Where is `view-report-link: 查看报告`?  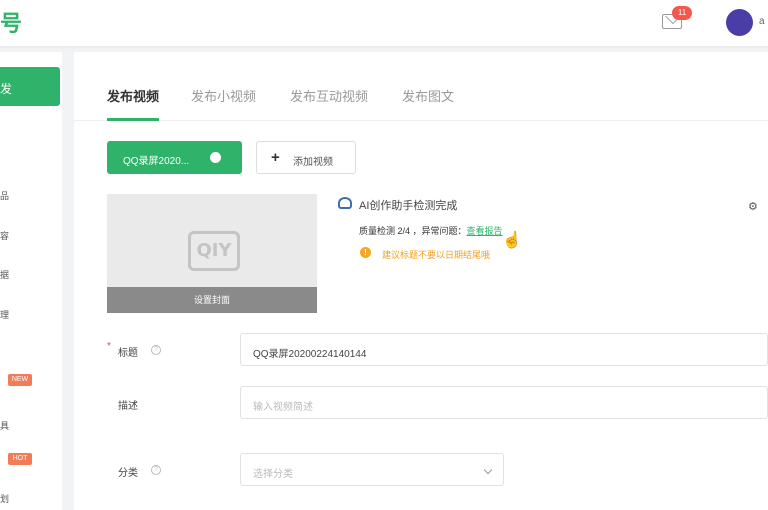
view-report-link: 查看报告 is located at coordinates (485, 231).